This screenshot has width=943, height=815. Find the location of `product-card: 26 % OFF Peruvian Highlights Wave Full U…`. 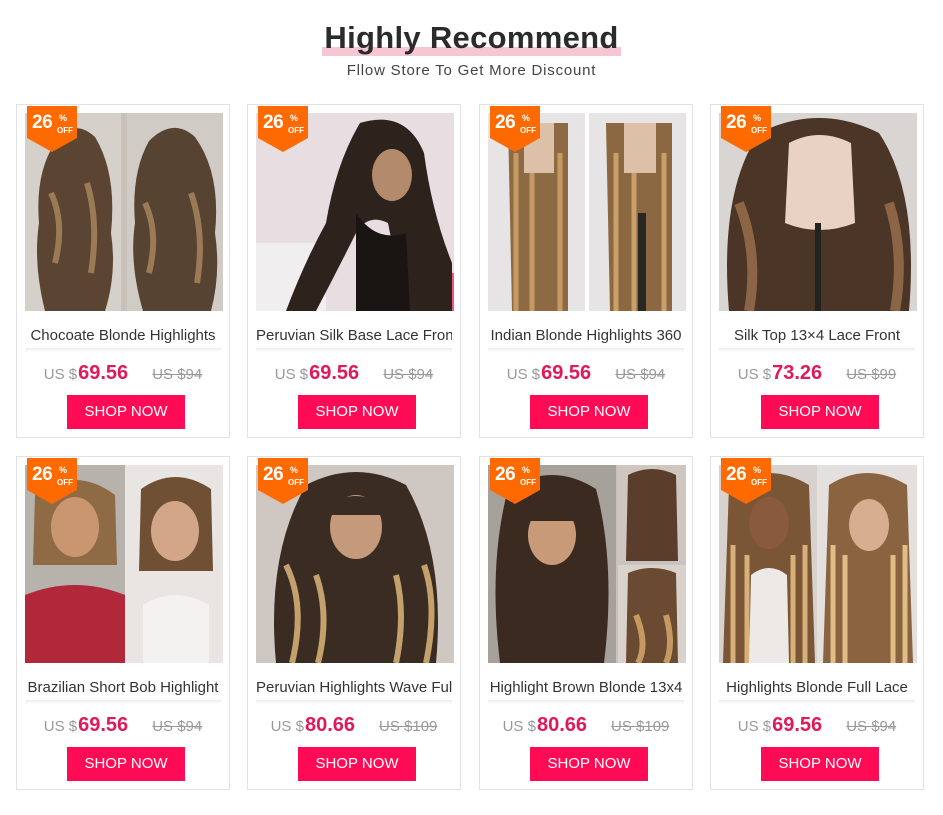

product-card: 26 % OFF Peruvian Highlights Wave Full U… is located at coordinates (354, 623).